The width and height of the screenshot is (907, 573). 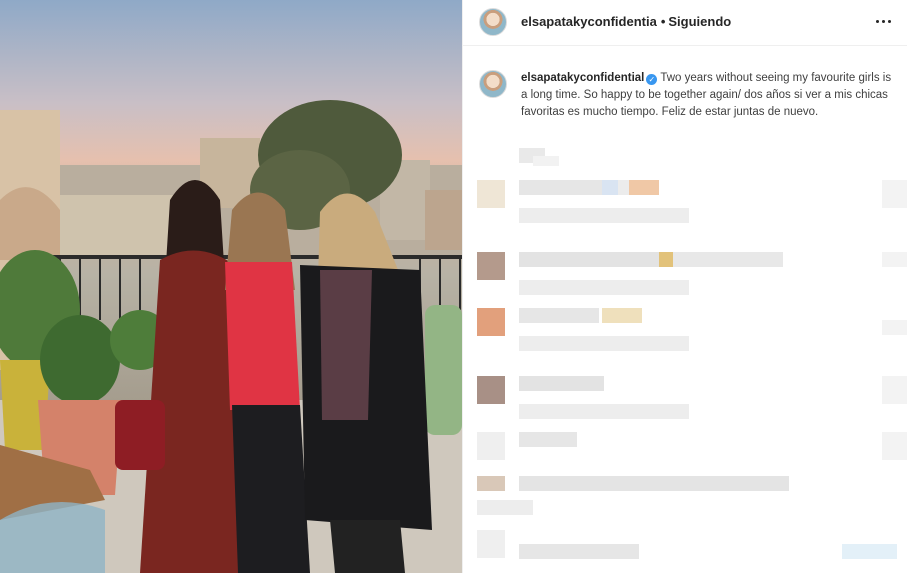 I want to click on caption-author-avatar, so click(x=493, y=84).